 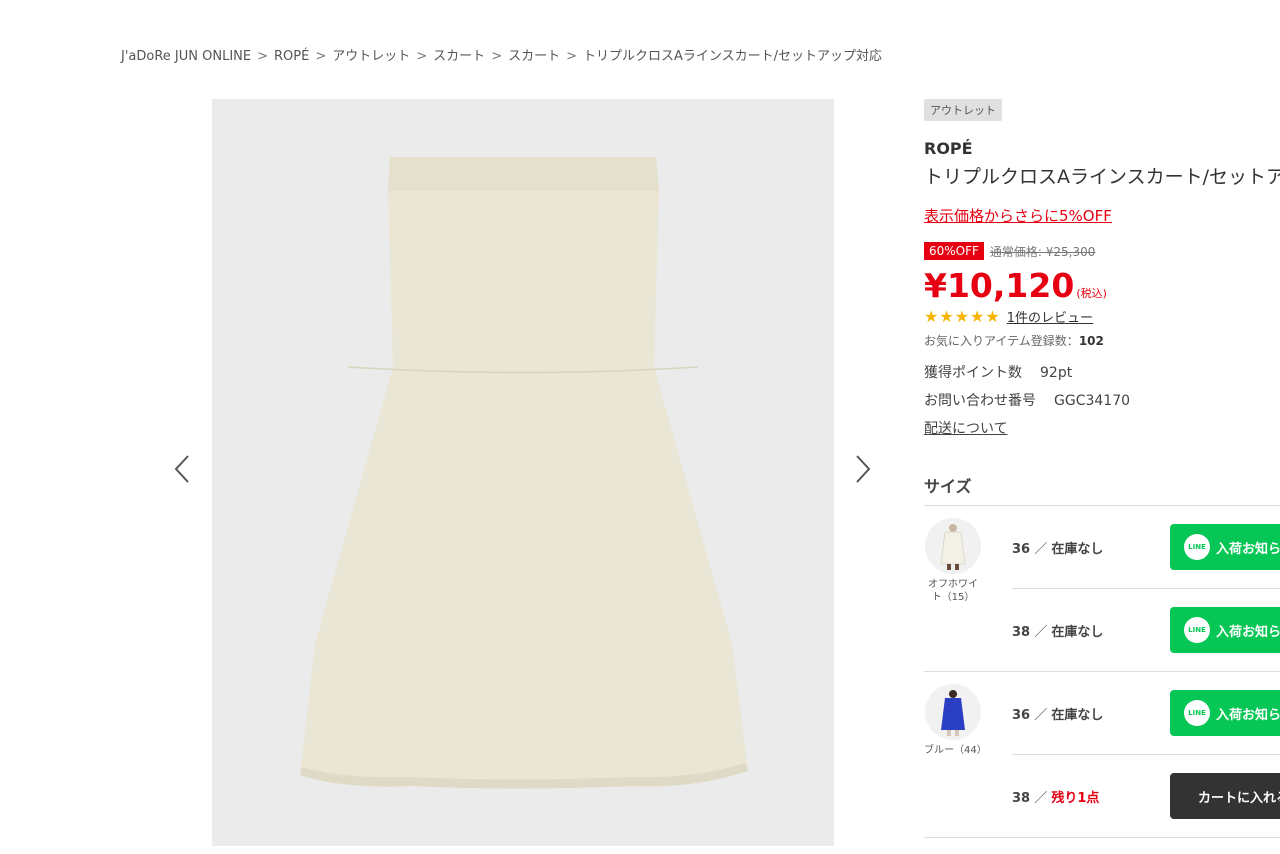 What do you see at coordinates (459, 56) in the screenshot?
I see `breadcrumb-link-category: スカート` at bounding box center [459, 56].